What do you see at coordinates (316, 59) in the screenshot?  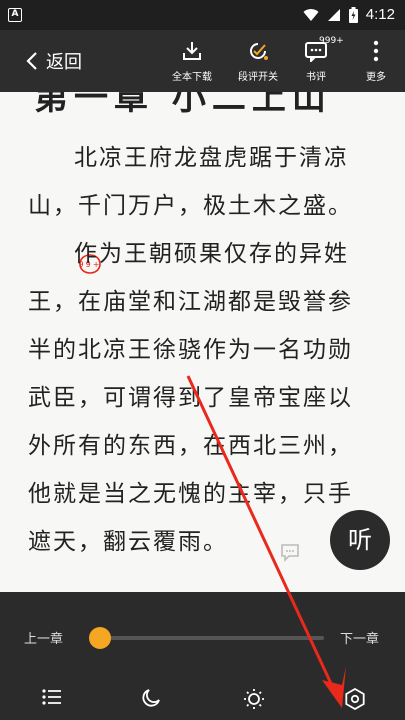 I see `book-review-button: 999+ 书评` at bounding box center [316, 59].